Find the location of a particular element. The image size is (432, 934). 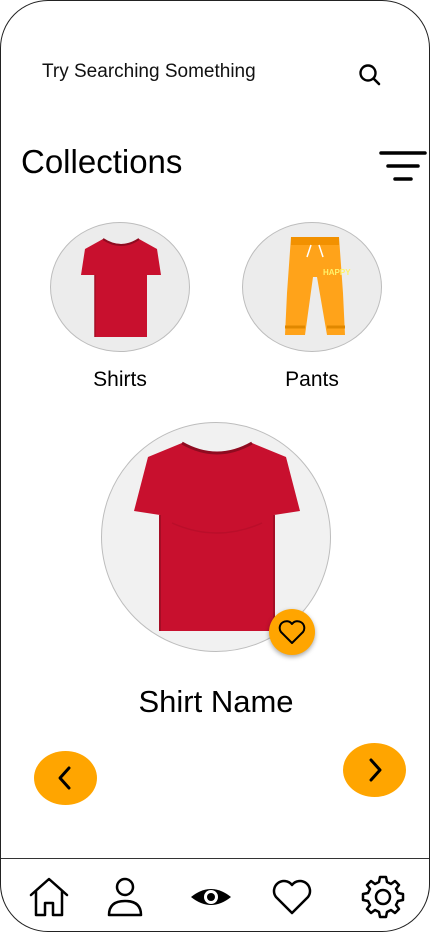

home-icon is located at coordinates (49, 897).